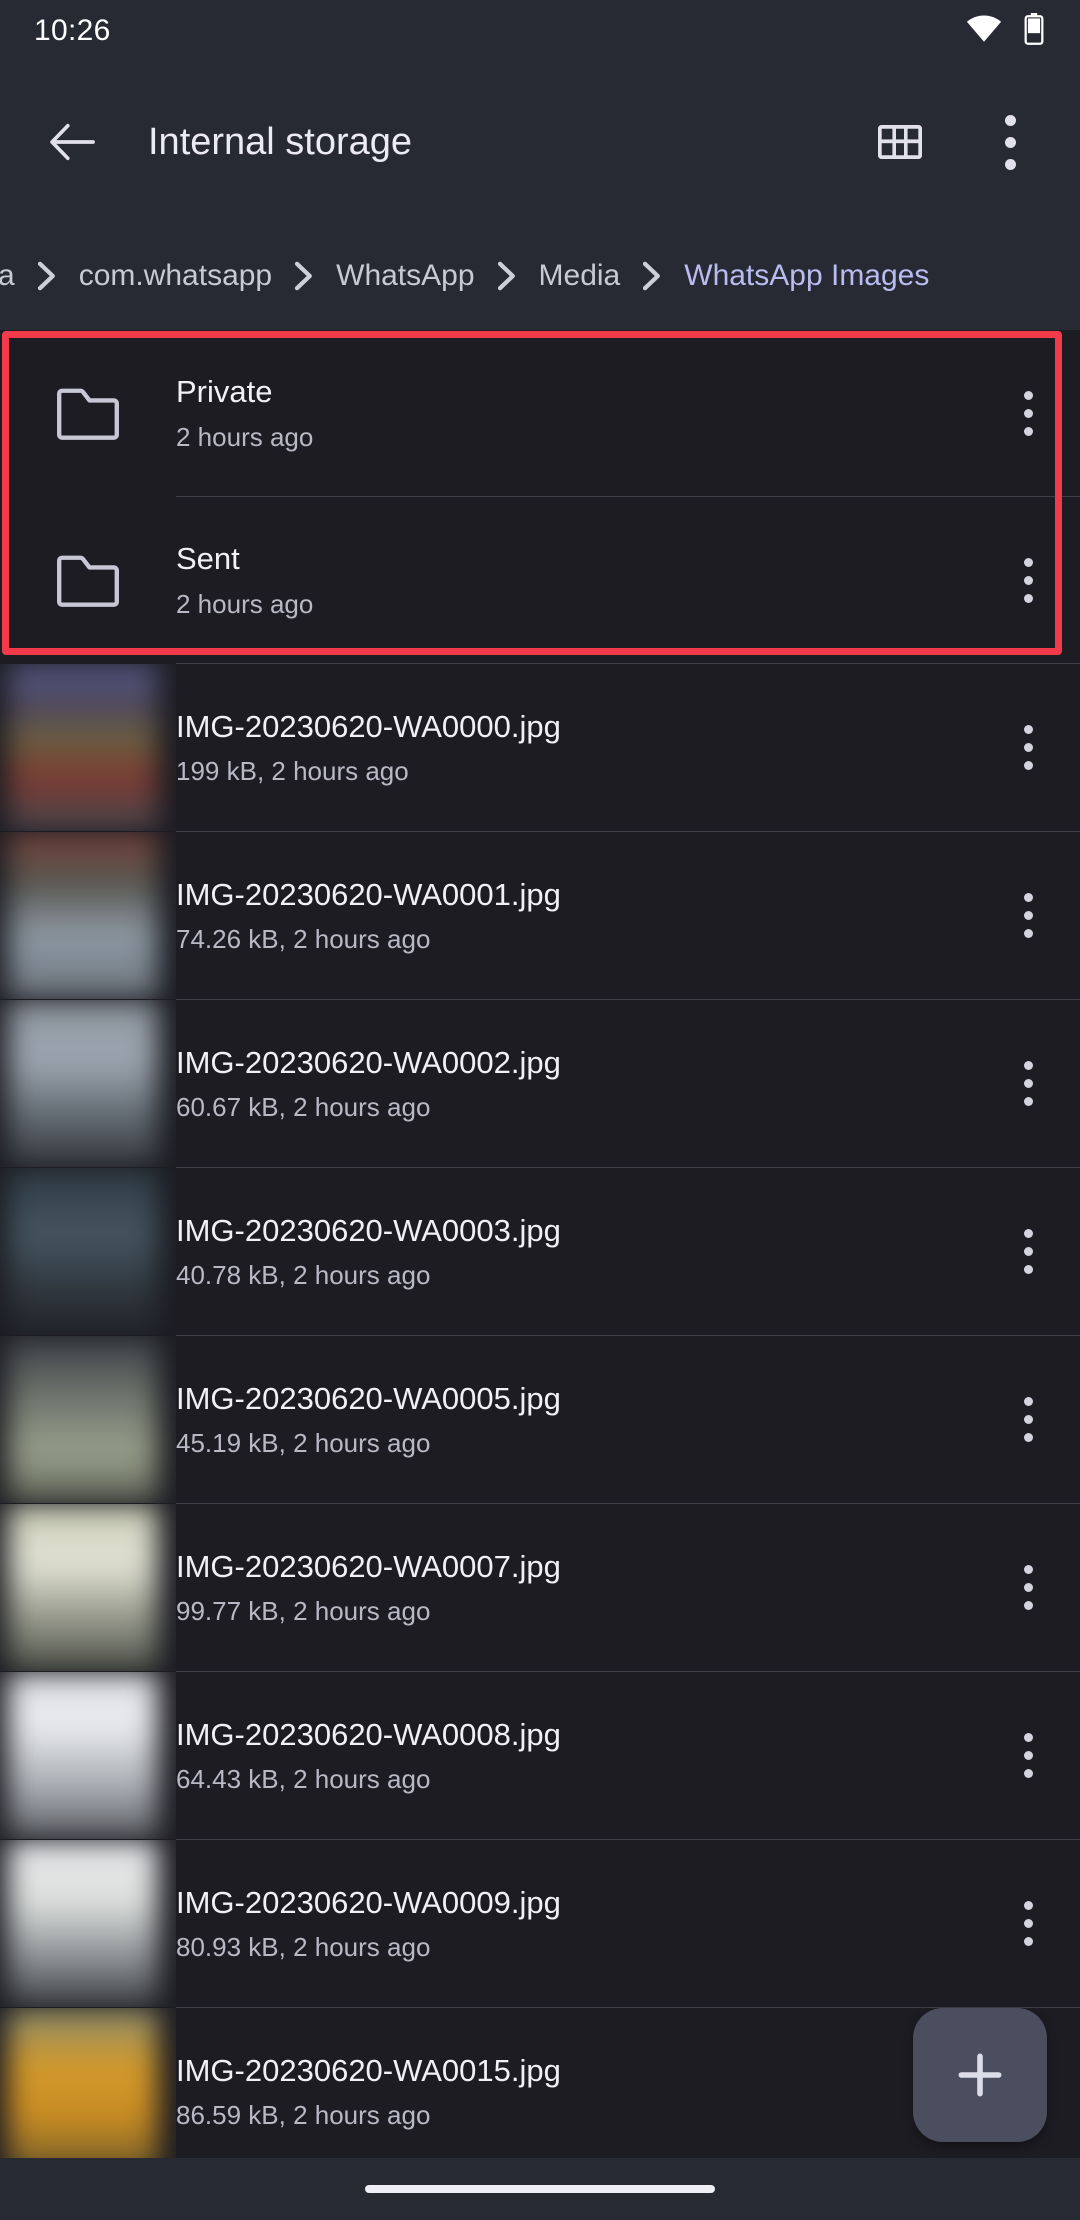 Image resolution: width=1080 pixels, height=2220 pixels. I want to click on breadcrumb-item-2: WhatsApp, so click(405, 276).